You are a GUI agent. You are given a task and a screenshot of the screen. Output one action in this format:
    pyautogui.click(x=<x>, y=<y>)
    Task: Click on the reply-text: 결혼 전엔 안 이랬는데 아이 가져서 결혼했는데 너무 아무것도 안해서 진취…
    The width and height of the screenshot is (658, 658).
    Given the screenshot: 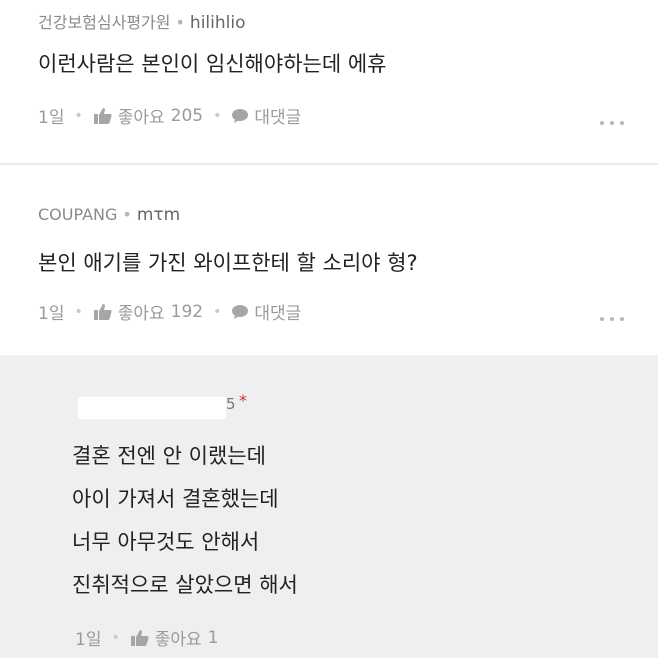 What is the action you would take?
    pyautogui.click(x=185, y=521)
    